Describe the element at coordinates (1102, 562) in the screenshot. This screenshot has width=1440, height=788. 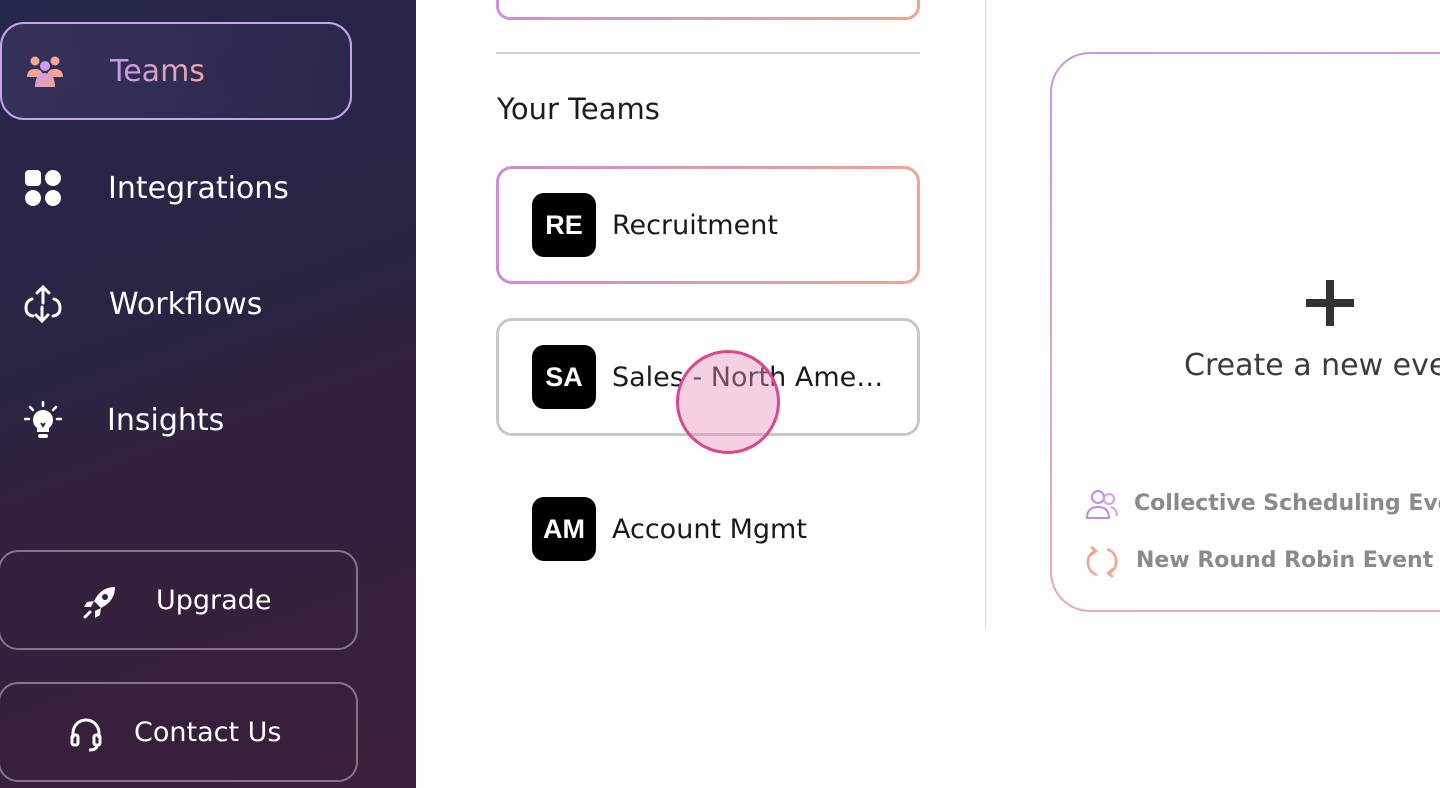
I see `round-robin-icon` at that location.